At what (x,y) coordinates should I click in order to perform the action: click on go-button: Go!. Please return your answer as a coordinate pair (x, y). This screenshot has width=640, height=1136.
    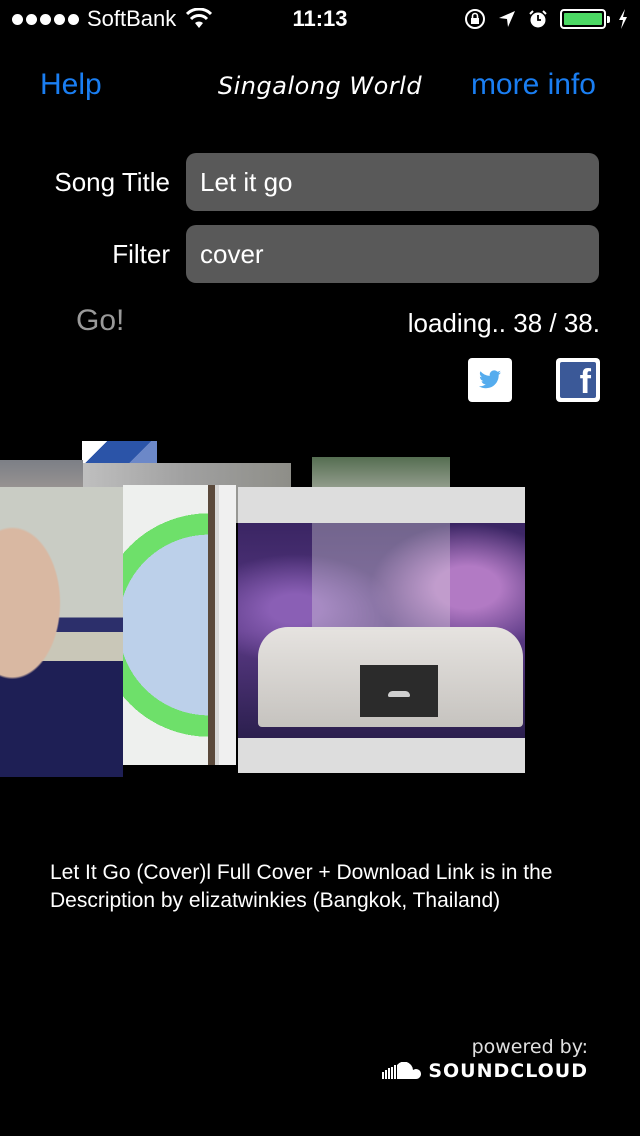
    Looking at the image, I should click on (100, 321).